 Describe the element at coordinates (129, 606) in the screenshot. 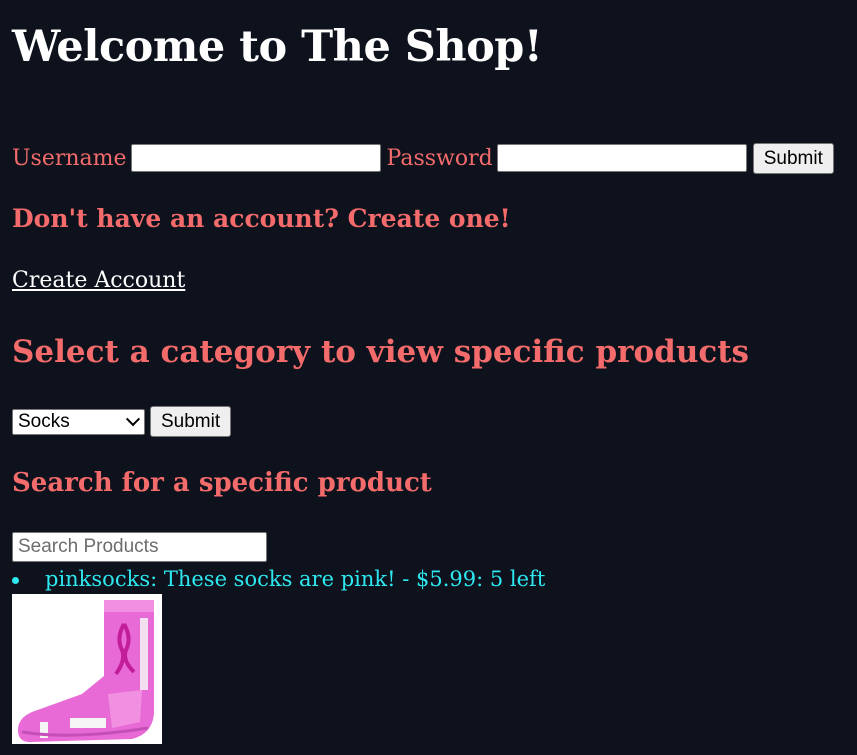

I see `sock-cuff` at that location.